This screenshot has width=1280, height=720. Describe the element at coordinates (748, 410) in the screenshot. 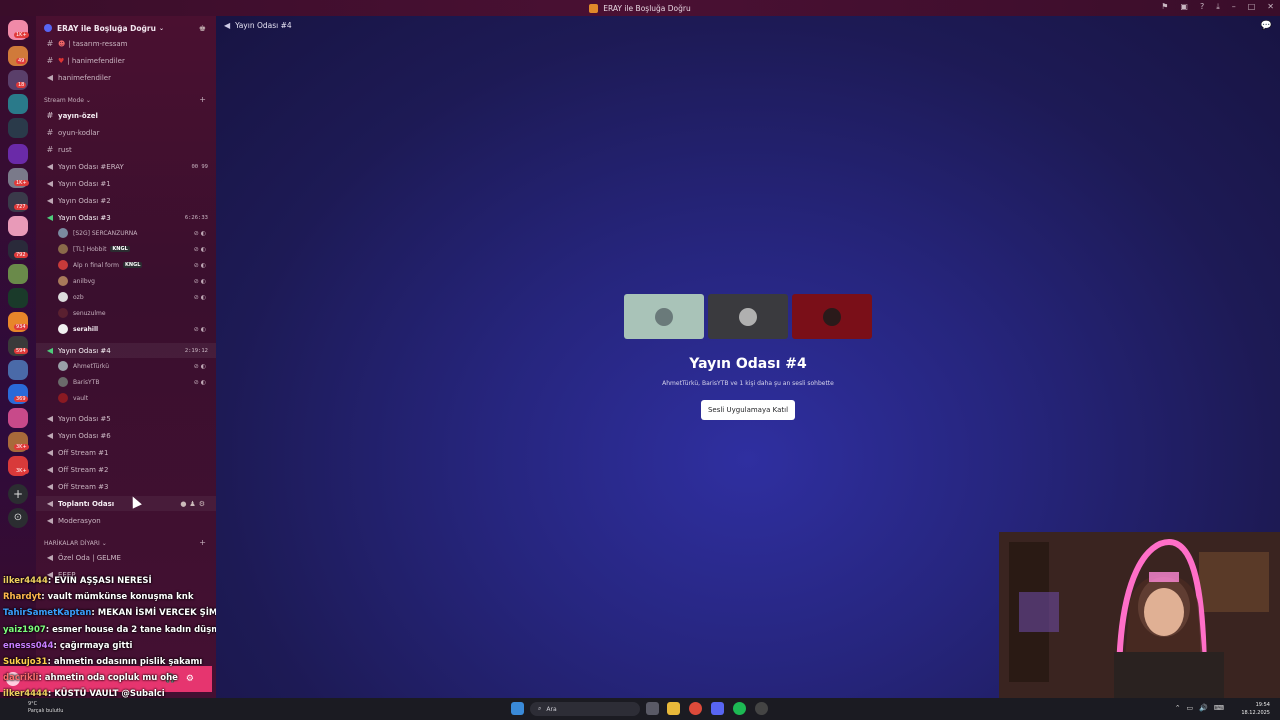

I see `join-voice-button: Sesli Uygulamaya Katıl` at that location.